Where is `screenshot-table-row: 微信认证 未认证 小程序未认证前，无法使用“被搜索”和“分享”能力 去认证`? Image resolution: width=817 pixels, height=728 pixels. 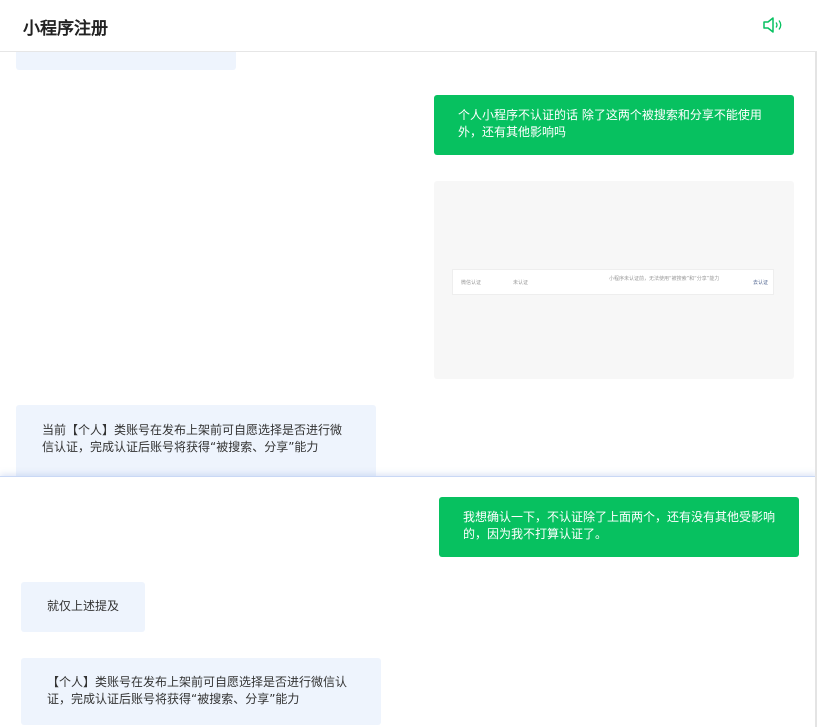
screenshot-table-row: 微信认证 未认证 小程序未认证前，无法使用“被搜索”和“分享”能力 去认证 is located at coordinates (613, 282).